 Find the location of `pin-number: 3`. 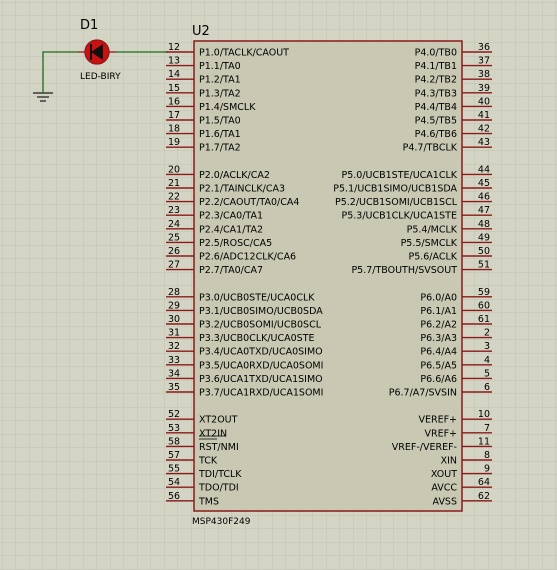

pin-number: 3 is located at coordinates (487, 346).